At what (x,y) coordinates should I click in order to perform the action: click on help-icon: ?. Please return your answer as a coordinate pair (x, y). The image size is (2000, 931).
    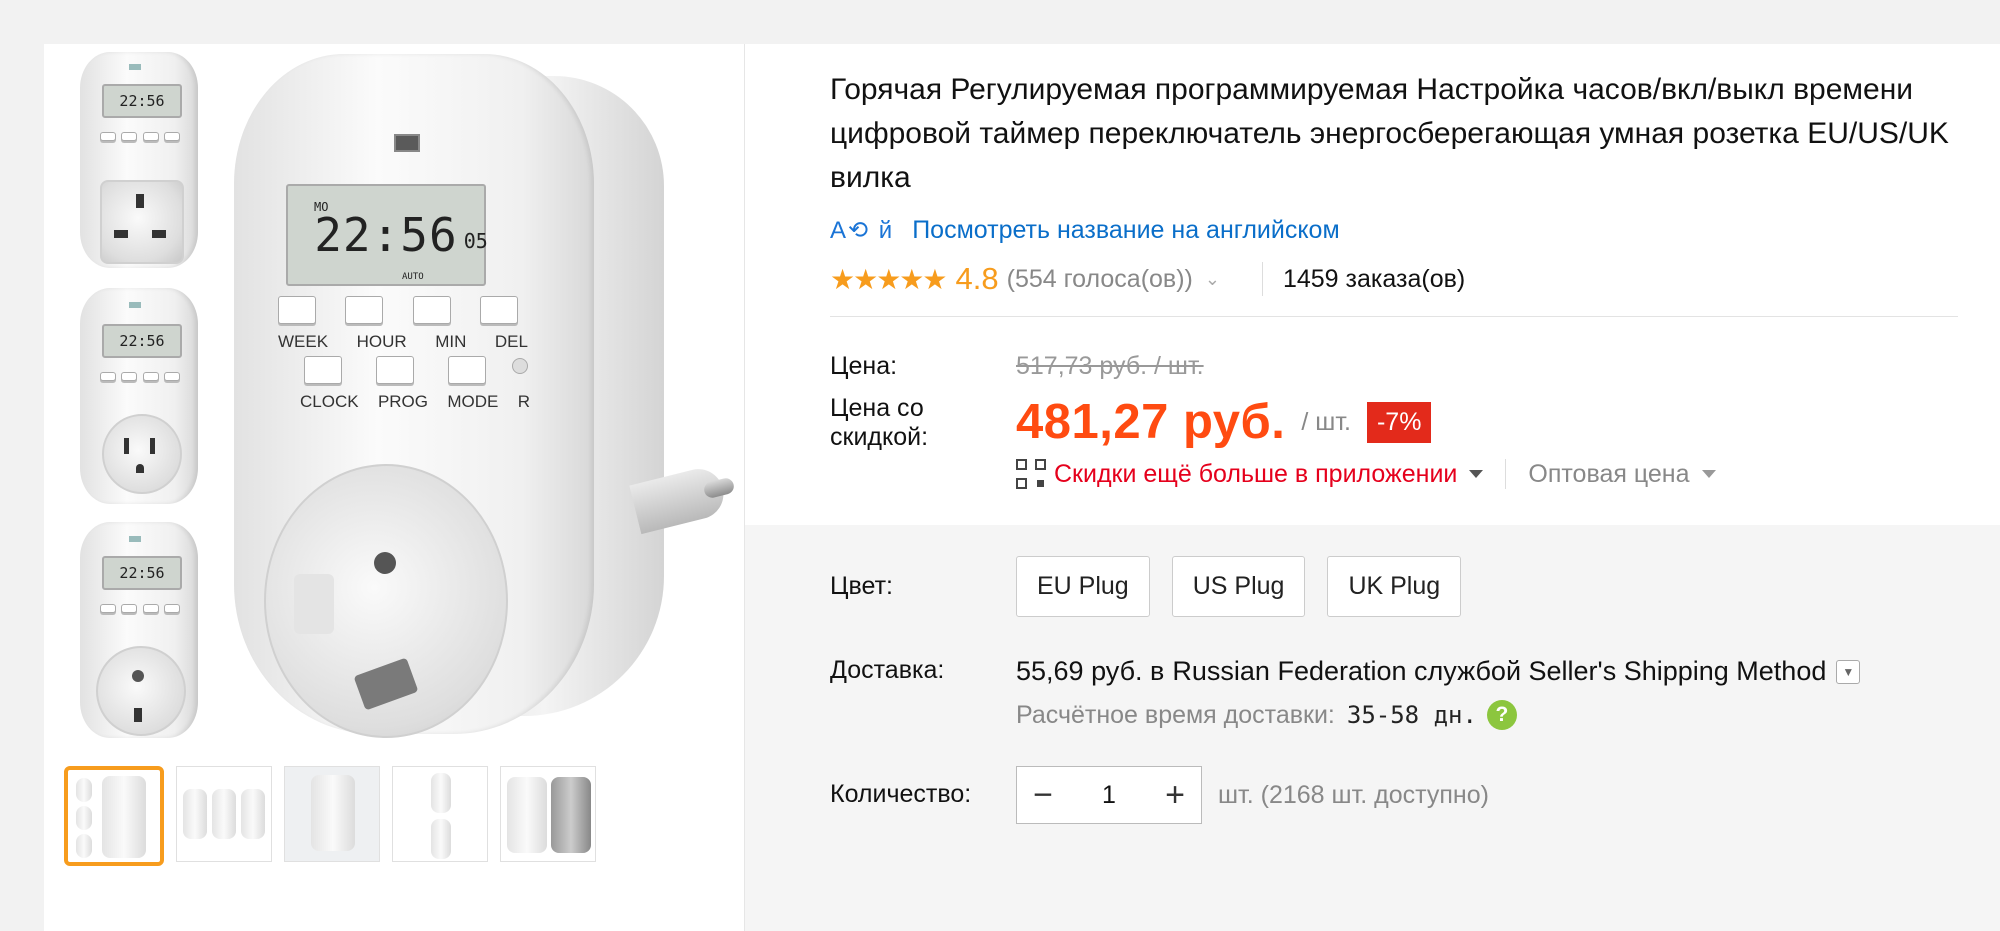
    Looking at the image, I should click on (1501, 715).